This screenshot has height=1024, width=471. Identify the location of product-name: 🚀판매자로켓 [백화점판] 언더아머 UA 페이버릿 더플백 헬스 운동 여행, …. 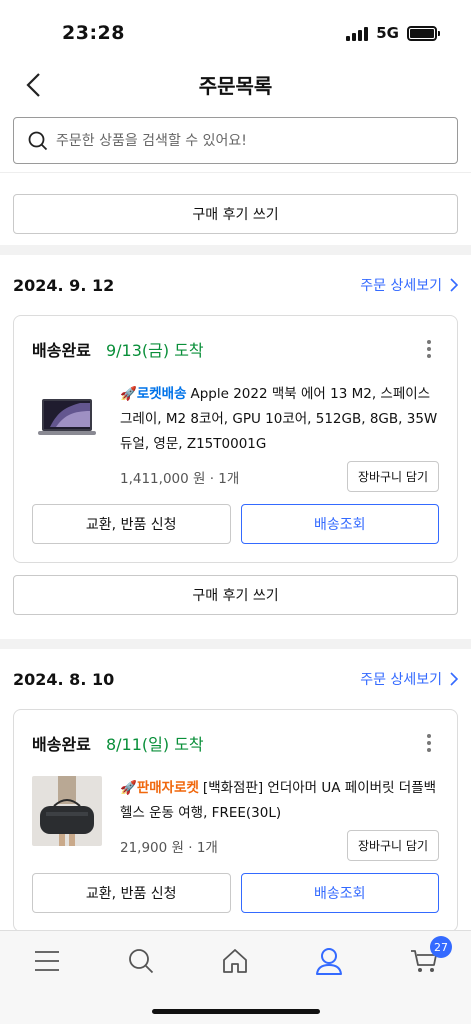
(279, 801).